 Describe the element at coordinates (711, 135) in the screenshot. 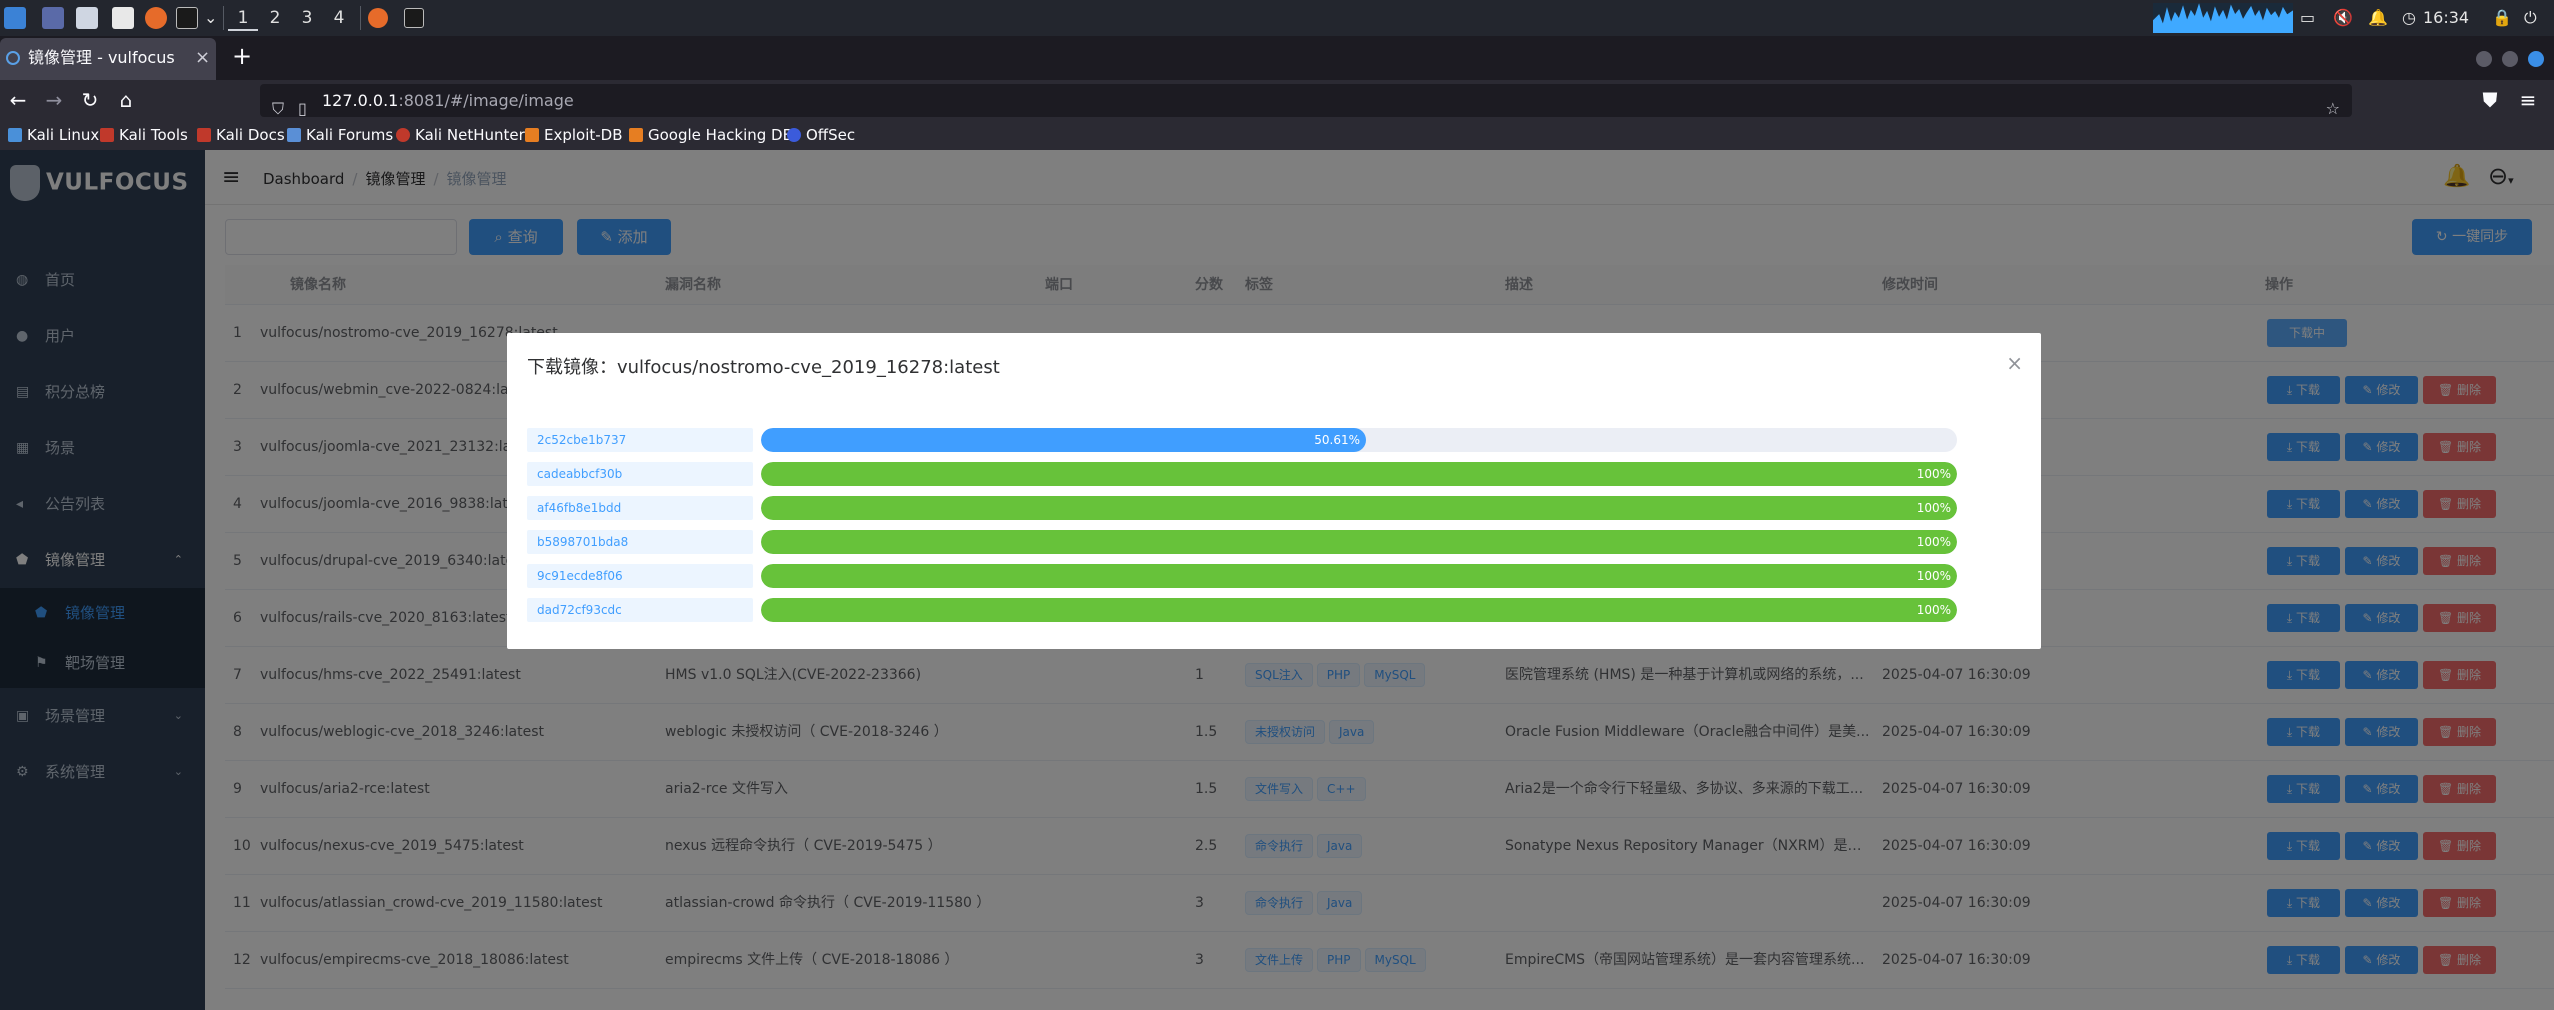

I see `bookmark-google-hacking-db: Google Hacking DB` at that location.